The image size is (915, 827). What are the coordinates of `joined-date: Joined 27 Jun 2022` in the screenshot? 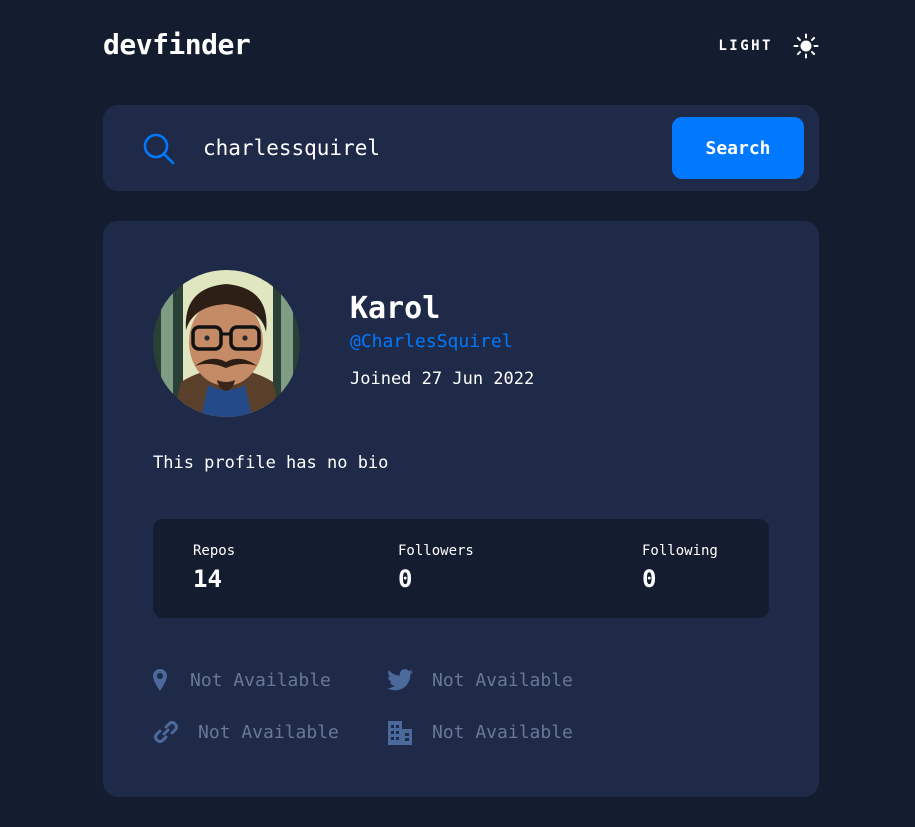 It's located at (442, 379).